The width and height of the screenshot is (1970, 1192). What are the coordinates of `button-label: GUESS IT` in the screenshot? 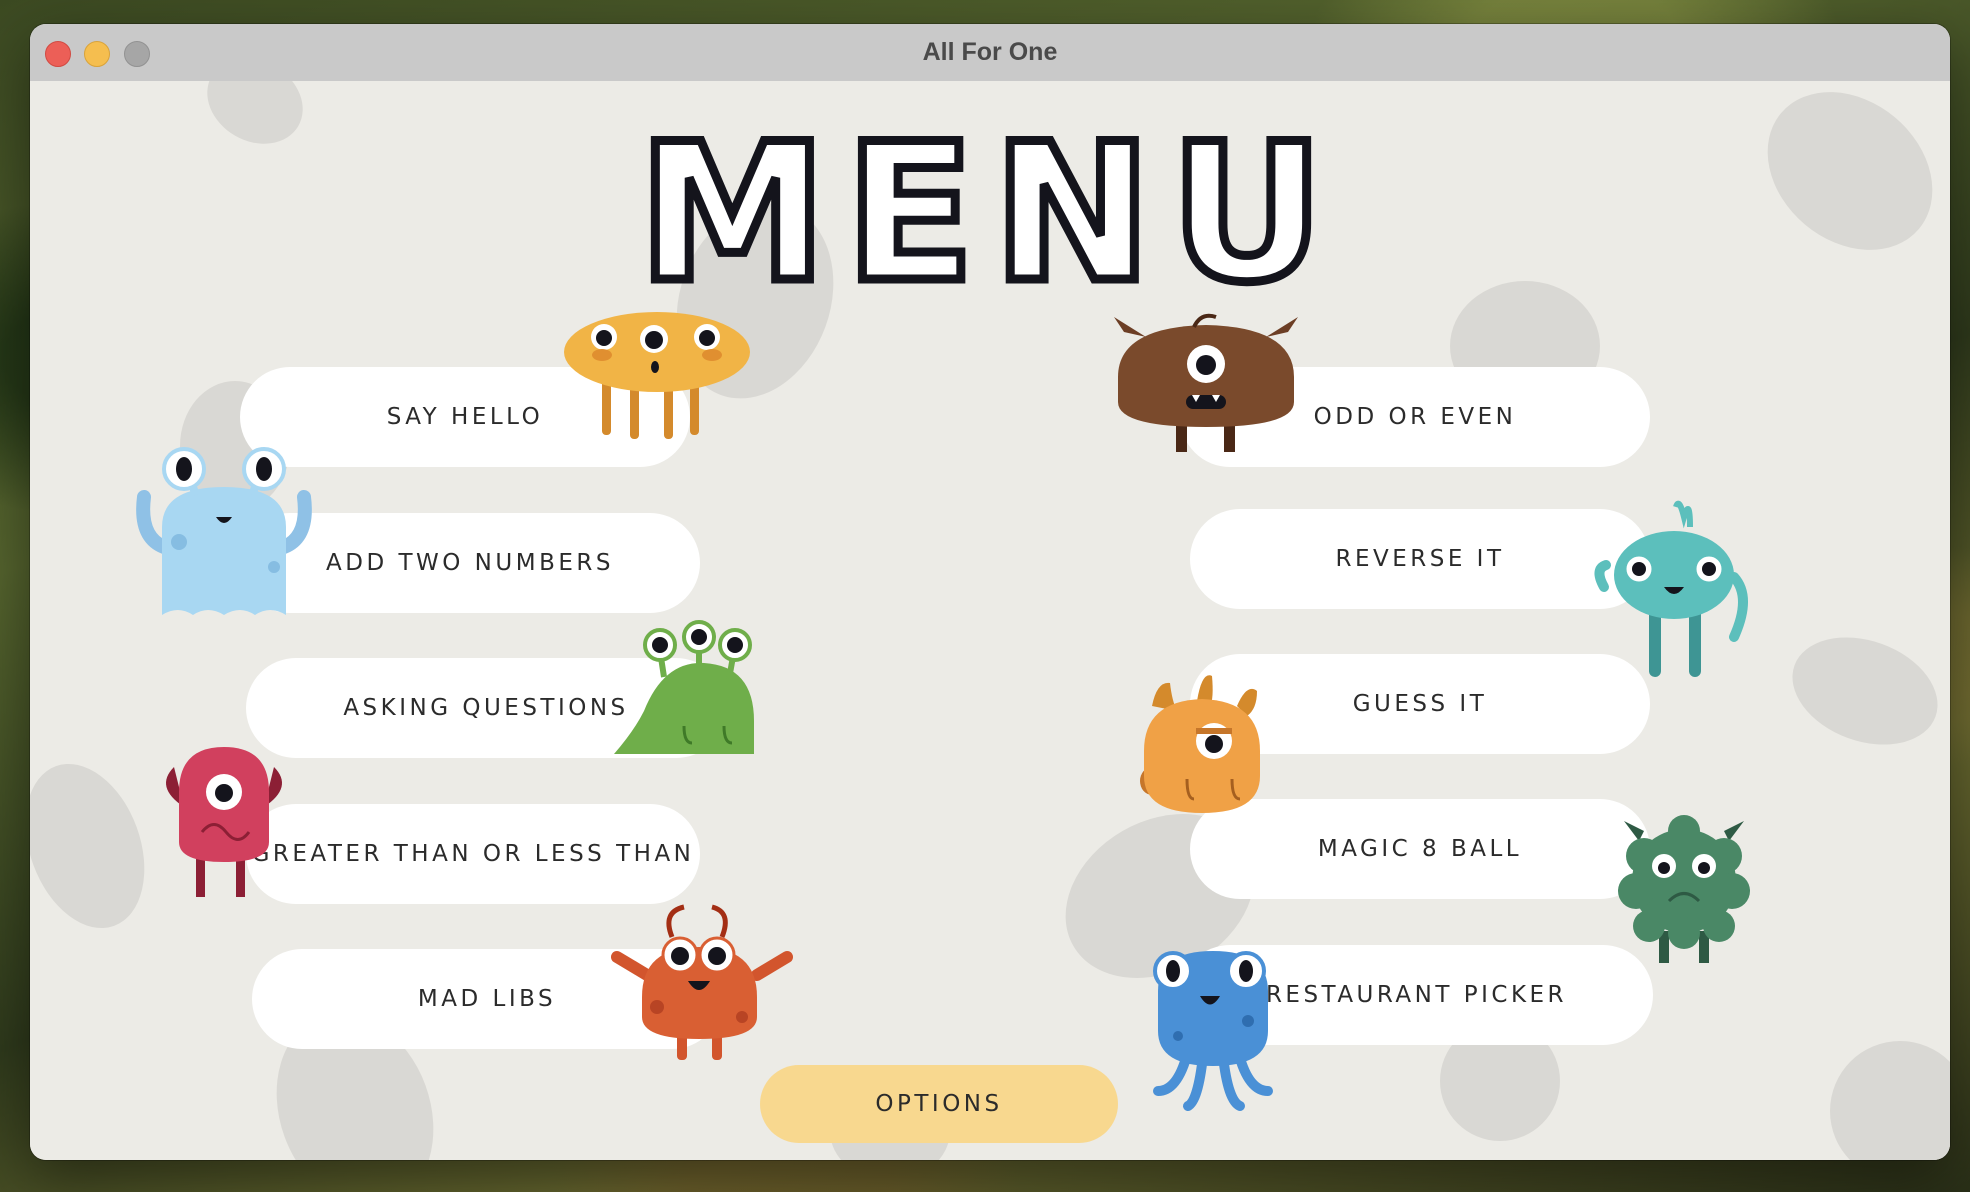 It's located at (1420, 704).